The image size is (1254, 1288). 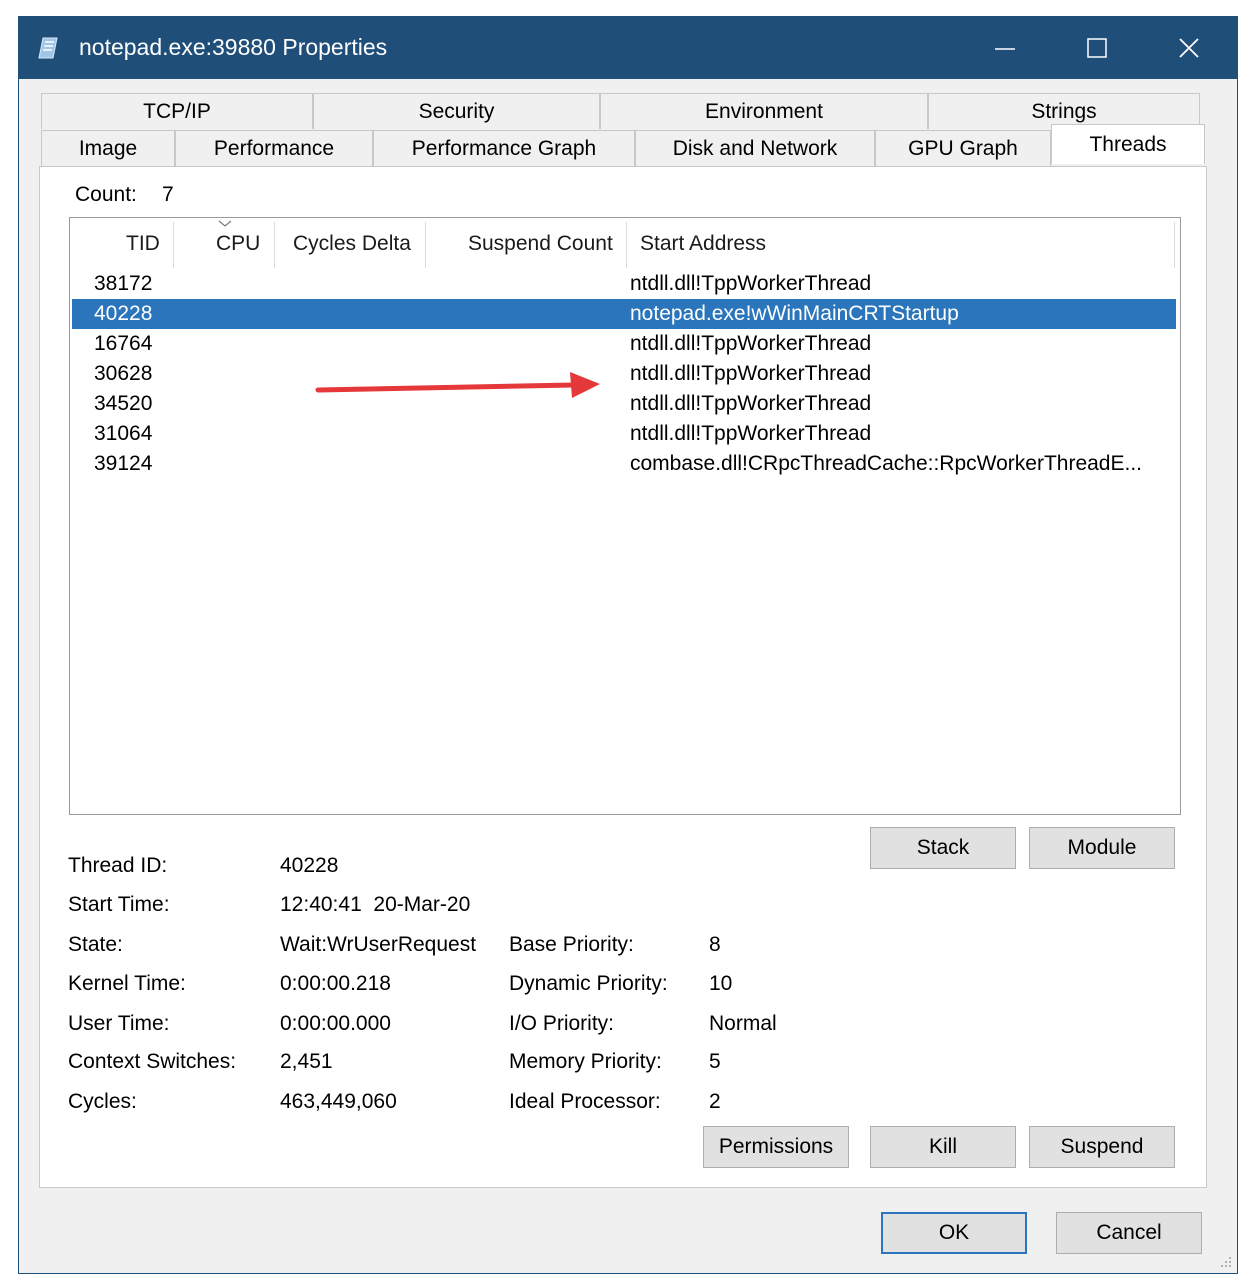 I want to click on thread-row: 30628 ntdll.dll!TppWorkerThread, so click(x=624, y=374).